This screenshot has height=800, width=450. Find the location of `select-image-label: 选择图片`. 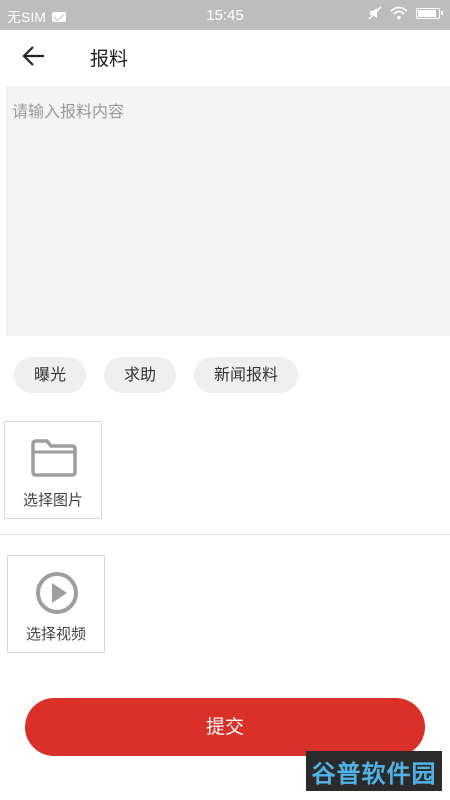

select-image-label: 选择图片 is located at coordinates (52, 500).